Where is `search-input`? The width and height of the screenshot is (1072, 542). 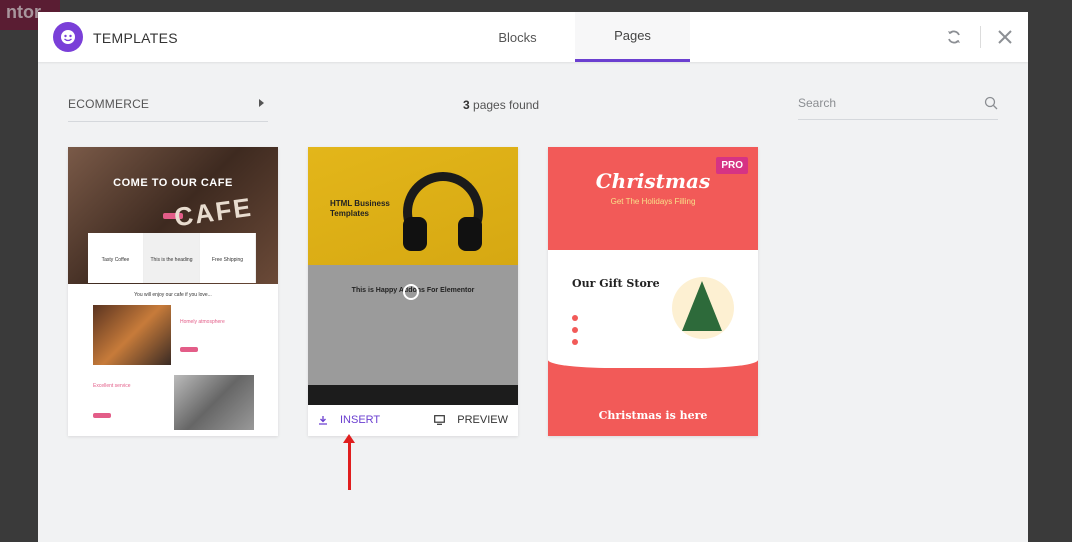 search-input is located at coordinates (883, 103).